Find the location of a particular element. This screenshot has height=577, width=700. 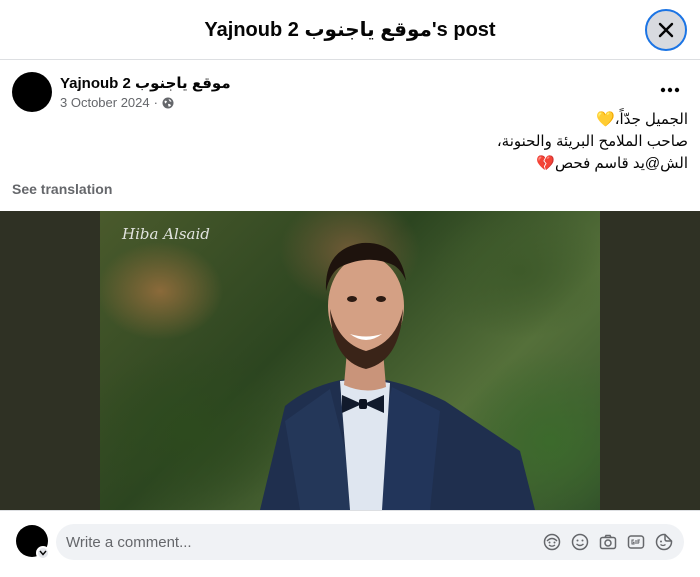

more-horizontal-icon is located at coordinates (670, 90).